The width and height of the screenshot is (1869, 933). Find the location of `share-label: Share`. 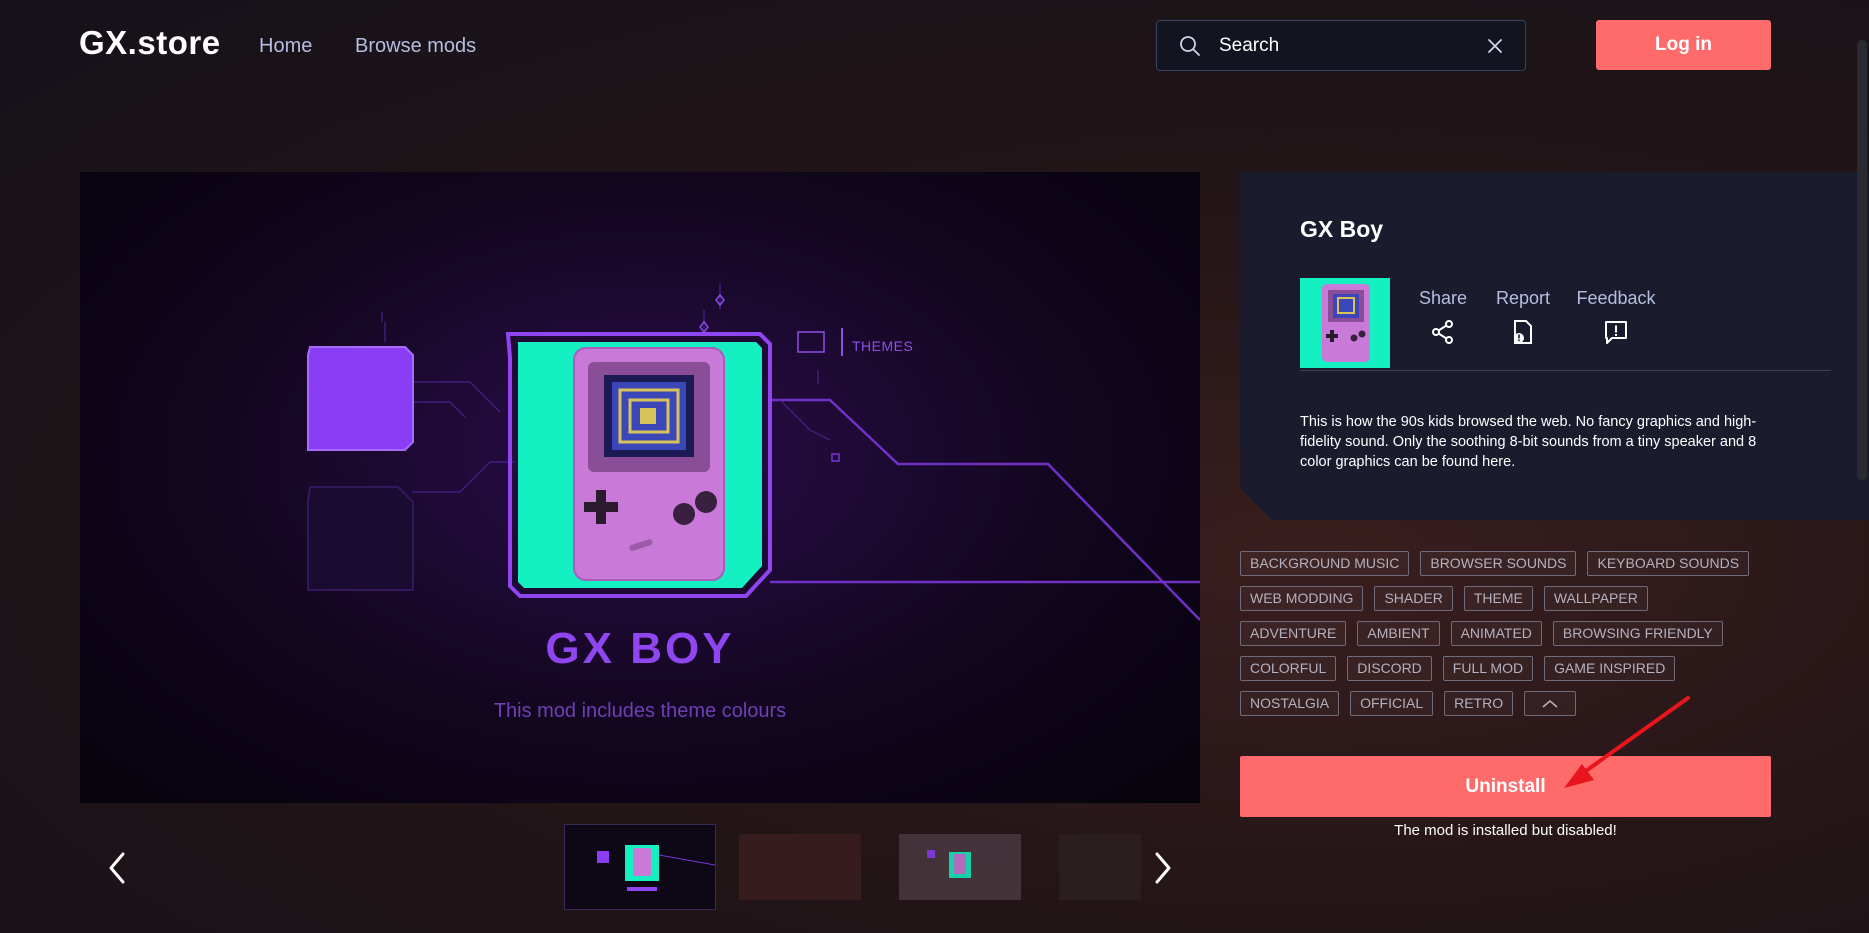

share-label: Share is located at coordinates (1443, 298).